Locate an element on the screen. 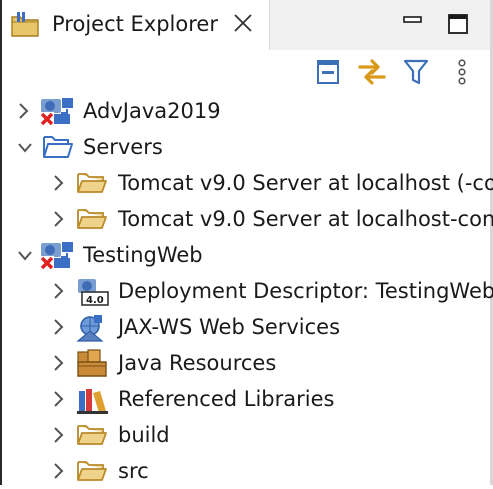  tree-item-tomcat-server-2: Tomcat v9.0 Server at localhost-con is located at coordinates (247, 219).